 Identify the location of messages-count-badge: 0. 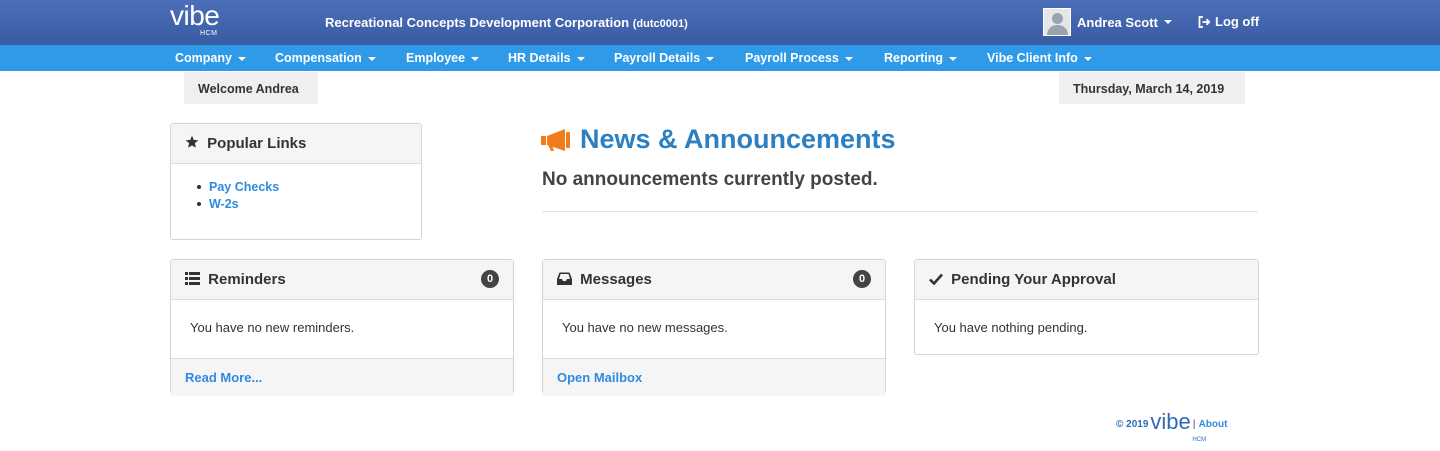
(862, 279).